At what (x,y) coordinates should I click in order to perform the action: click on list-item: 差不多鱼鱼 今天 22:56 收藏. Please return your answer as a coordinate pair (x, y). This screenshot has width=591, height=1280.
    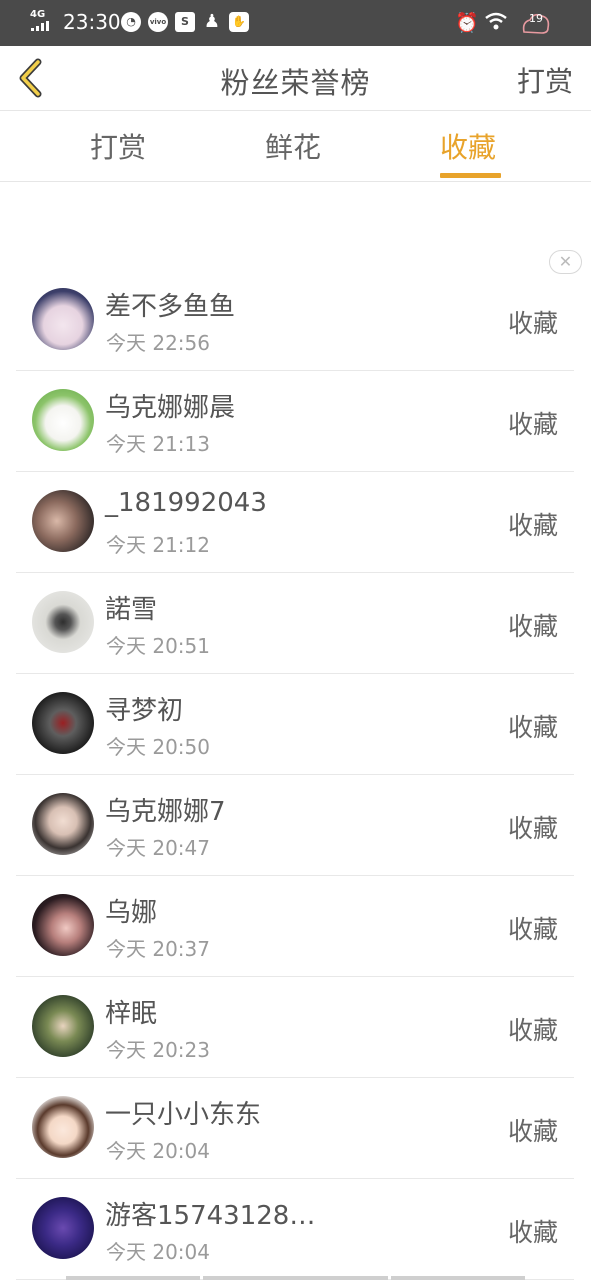
    Looking at the image, I should click on (295, 320).